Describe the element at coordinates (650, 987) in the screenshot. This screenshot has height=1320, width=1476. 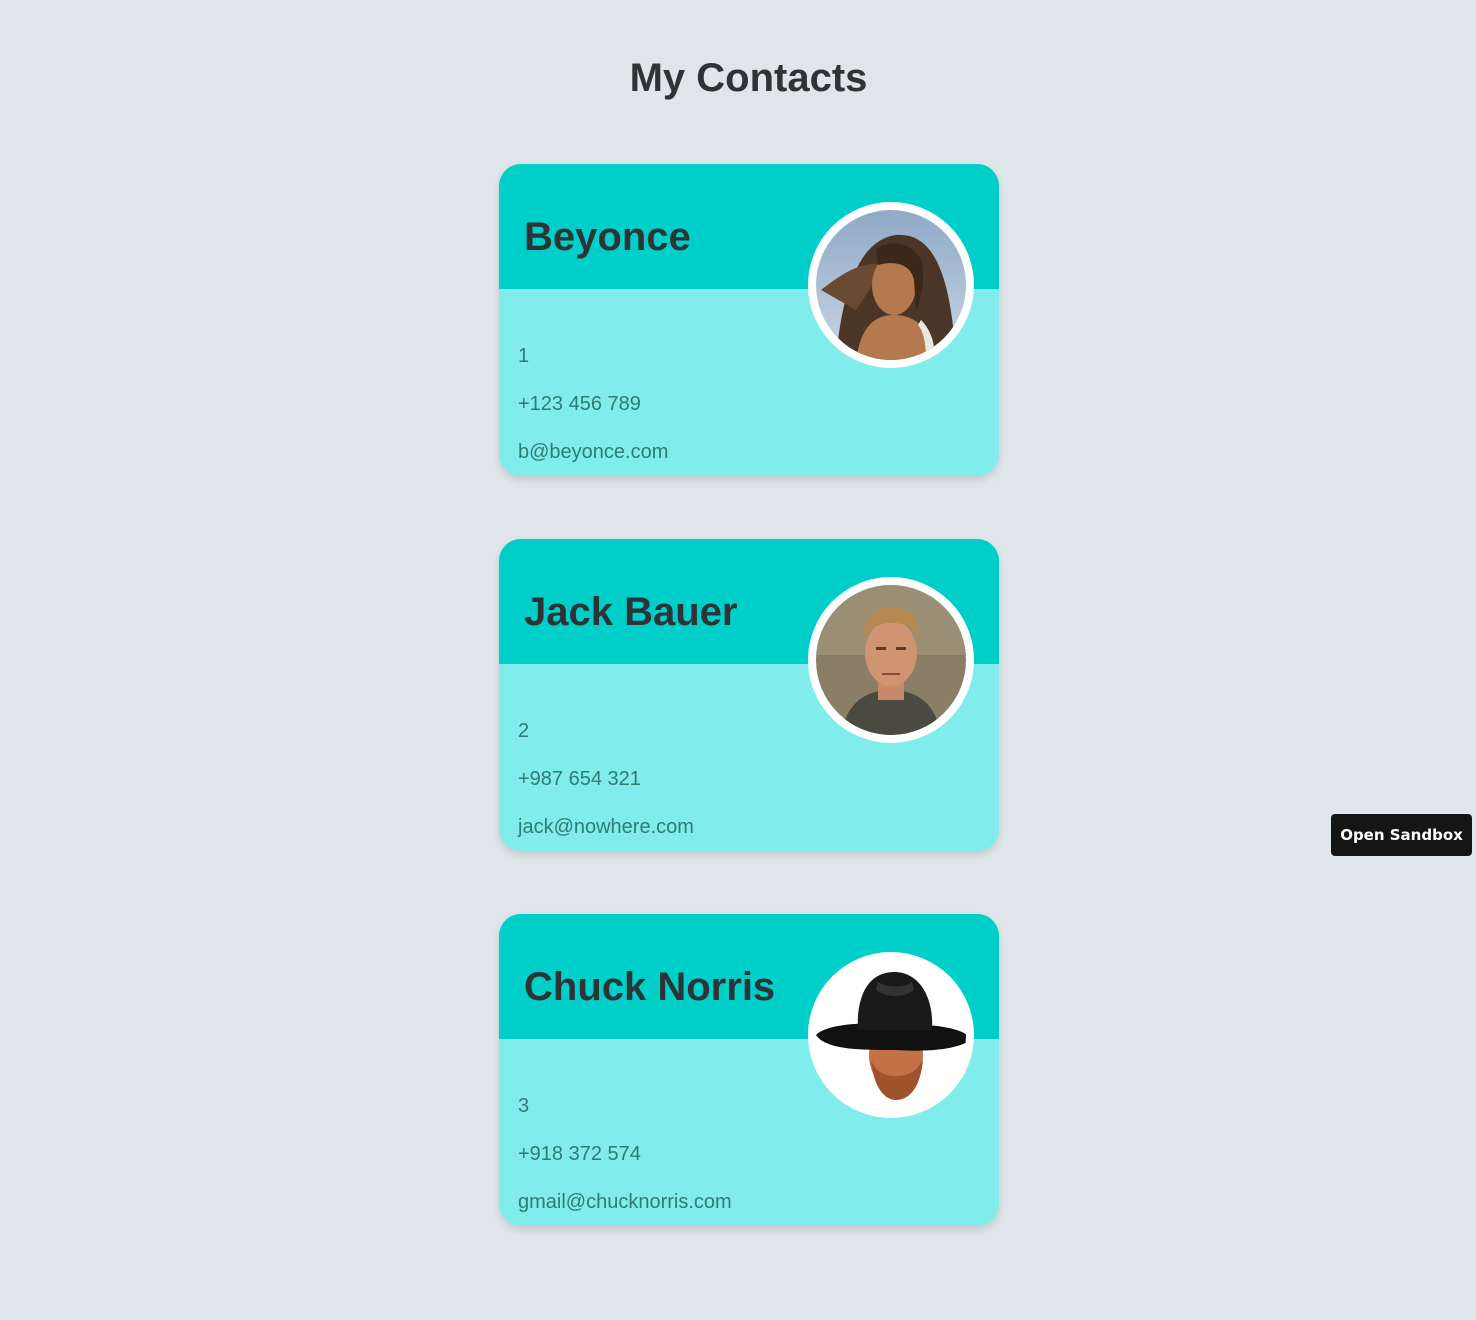
I see `contact-name: Chuck Norris` at that location.